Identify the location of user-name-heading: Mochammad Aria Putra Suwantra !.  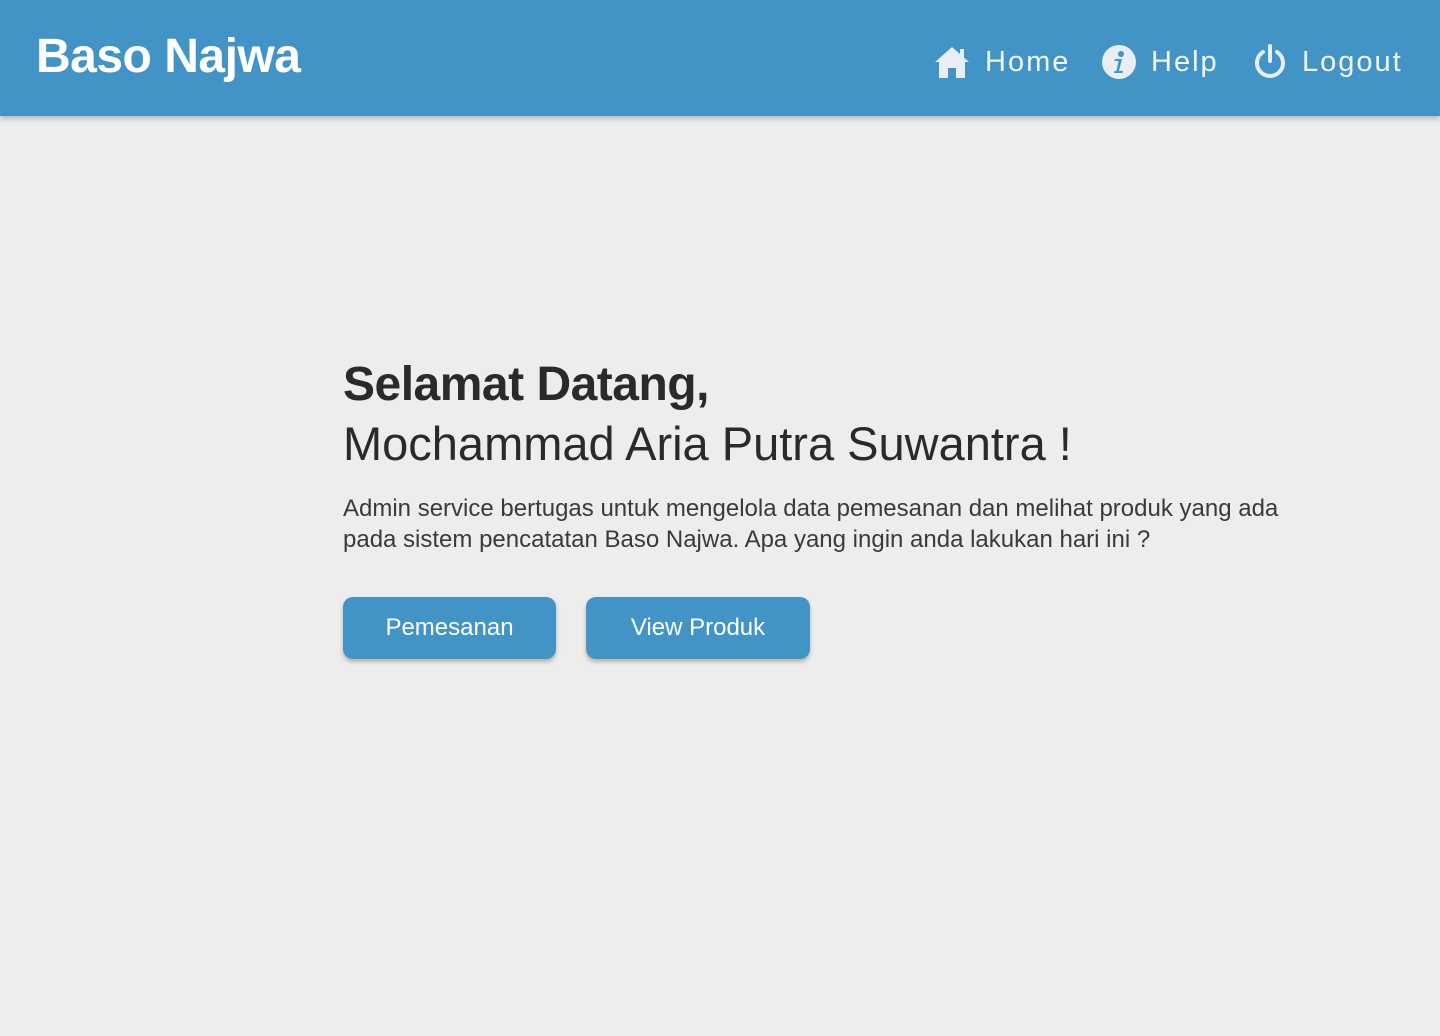
(707, 443).